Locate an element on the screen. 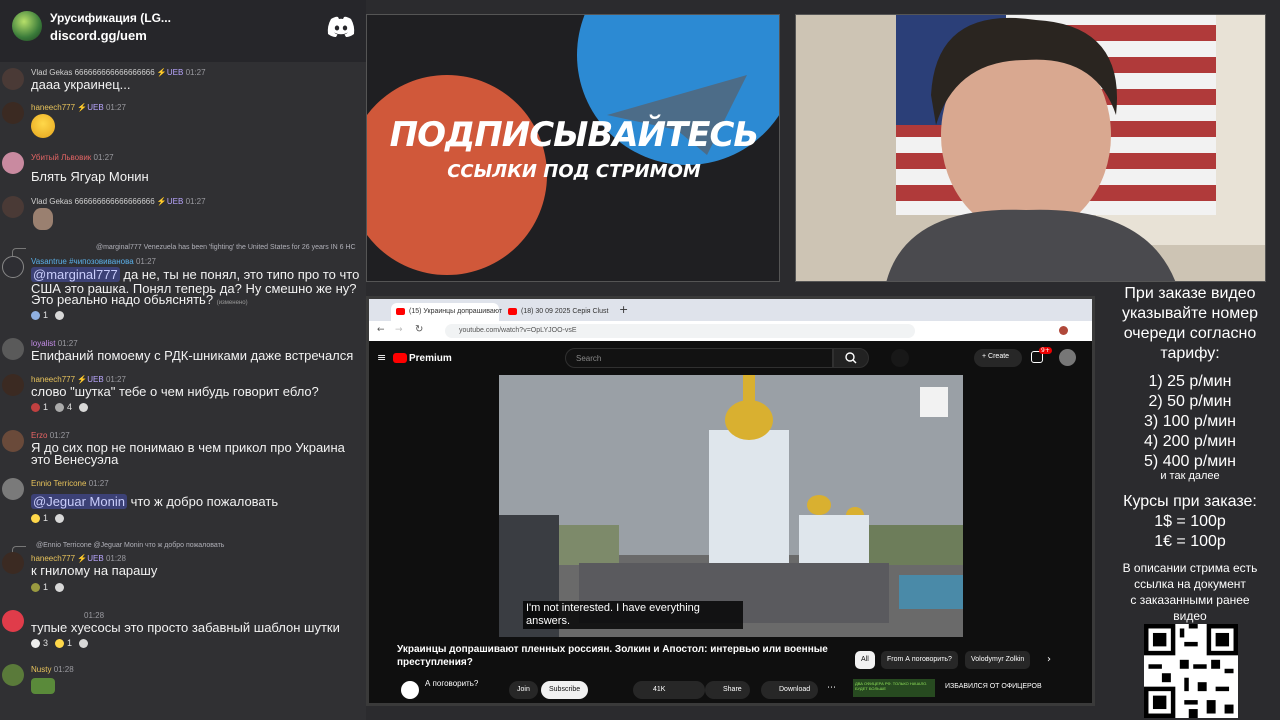 The width and height of the screenshot is (1280, 720). rate-item: 2) 50 р/мин is located at coordinates (1190, 401).